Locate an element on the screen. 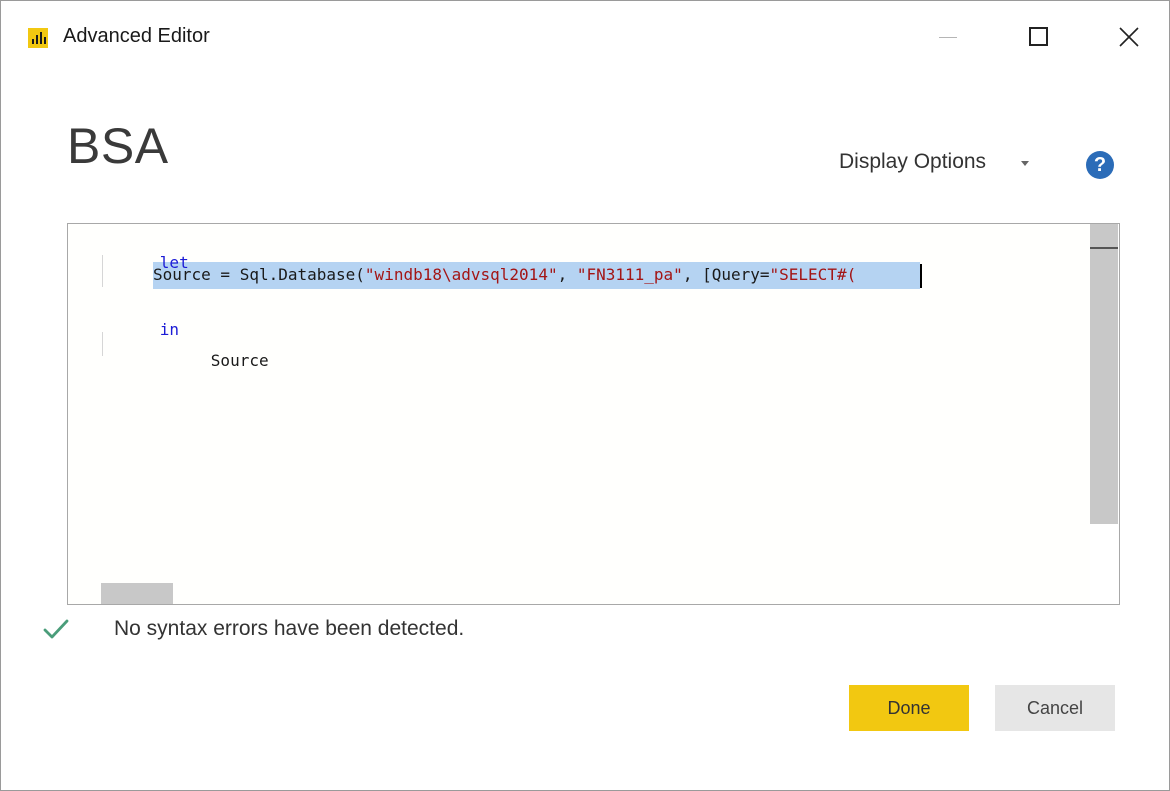  code-token: Source is located at coordinates (239, 360).